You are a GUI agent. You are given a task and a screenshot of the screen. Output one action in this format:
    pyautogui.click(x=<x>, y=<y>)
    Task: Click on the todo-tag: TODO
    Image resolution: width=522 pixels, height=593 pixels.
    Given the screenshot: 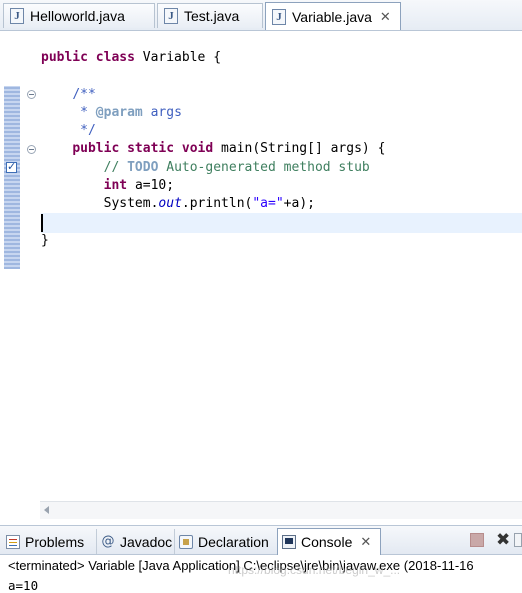 What is the action you would take?
    pyautogui.click(x=143, y=167)
    